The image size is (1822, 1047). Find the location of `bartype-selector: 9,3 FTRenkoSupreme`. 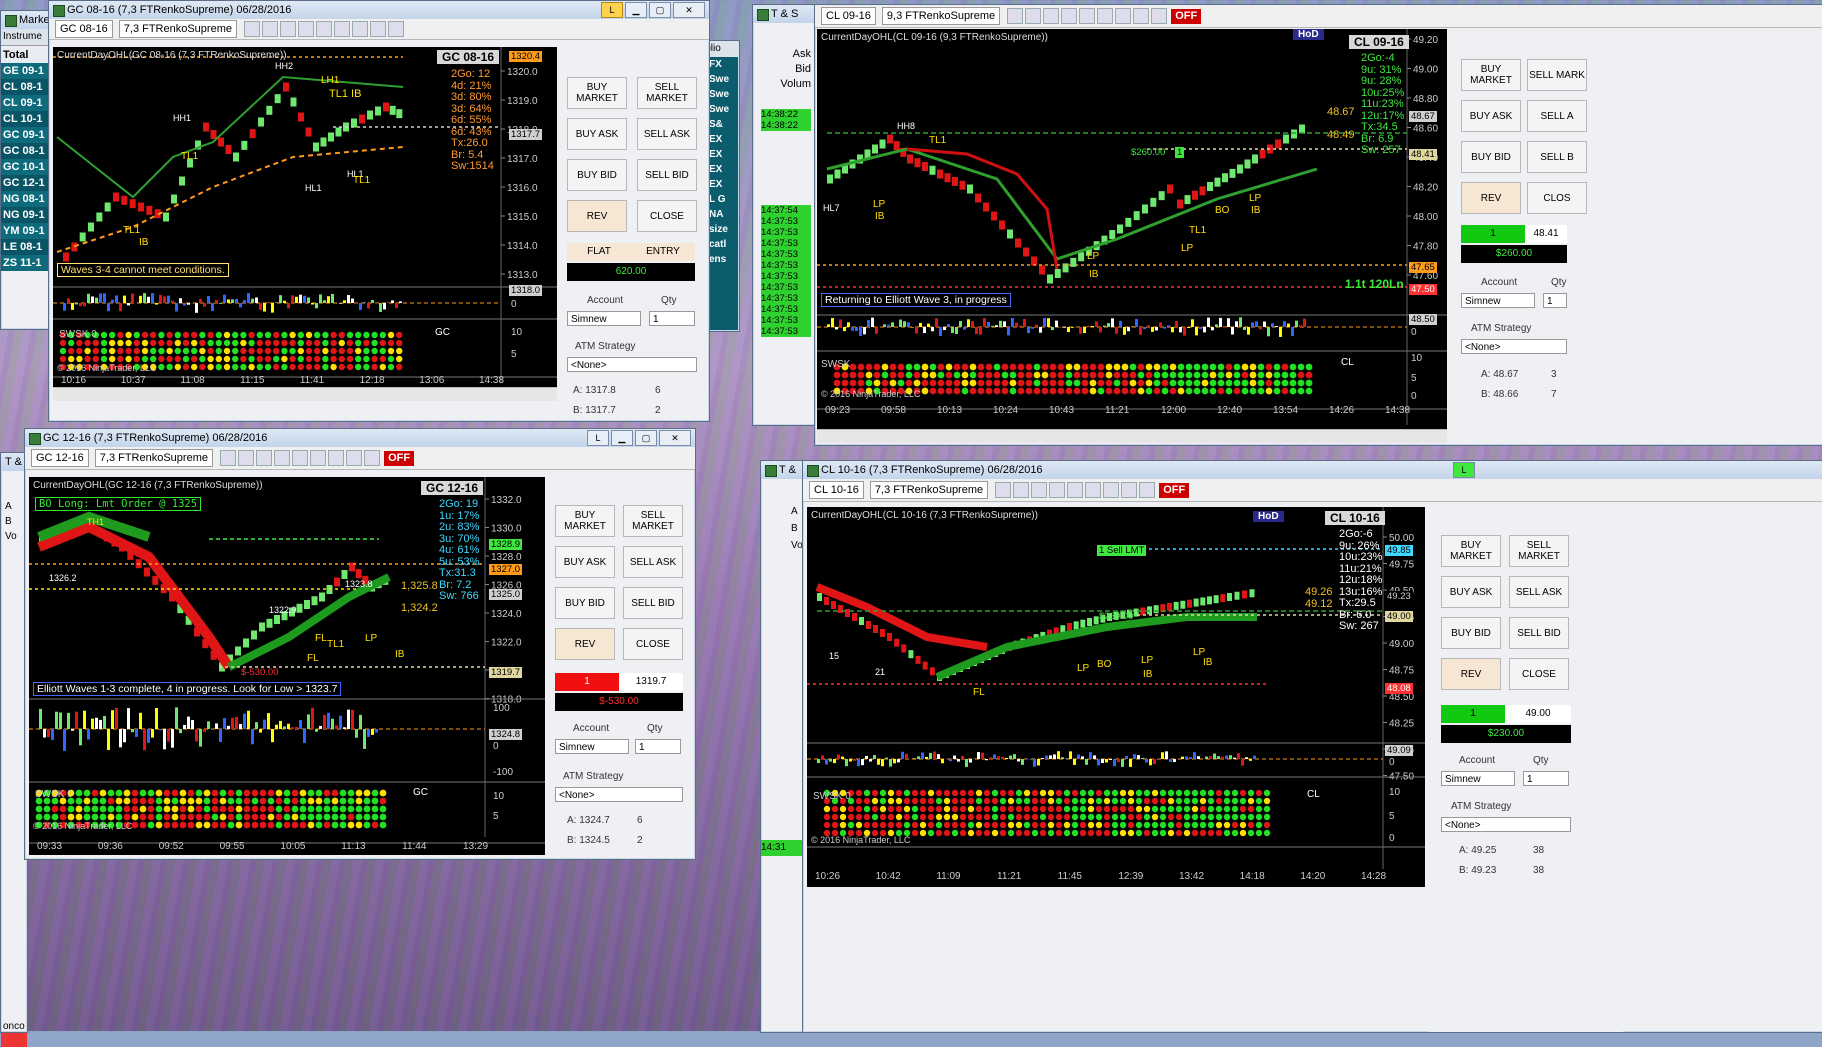

bartype-selector: 9,3 FTRenkoSupreme is located at coordinates (941, 16).